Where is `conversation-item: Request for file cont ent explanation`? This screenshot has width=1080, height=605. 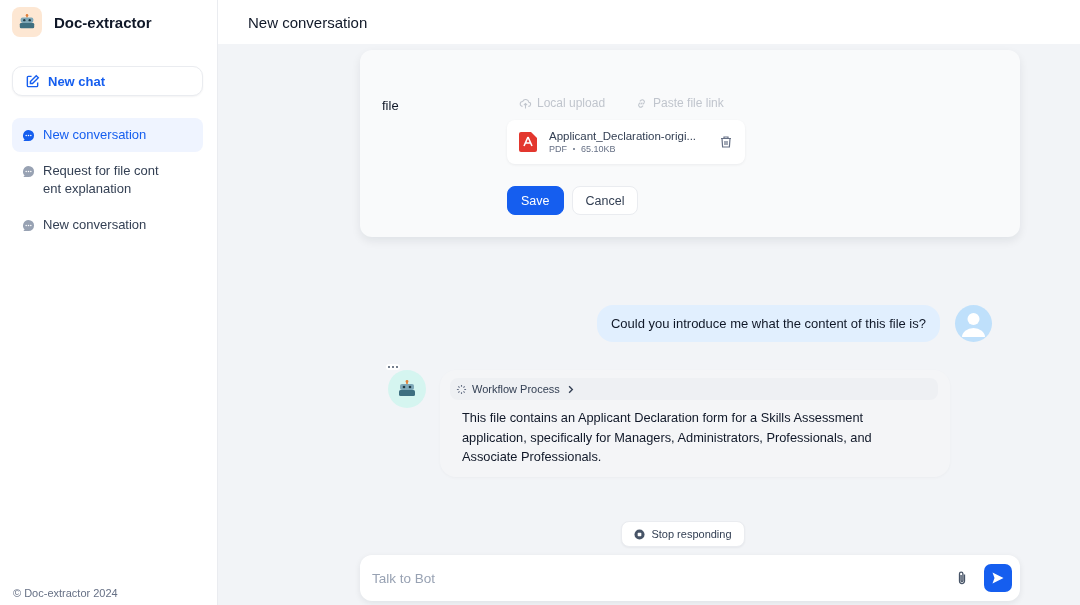 conversation-item: Request for file cont ent explanation is located at coordinates (107, 180).